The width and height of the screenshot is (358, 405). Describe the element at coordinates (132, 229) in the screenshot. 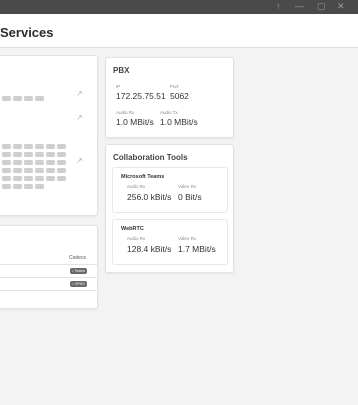

I see `webrtc-title: WebRTC` at that location.